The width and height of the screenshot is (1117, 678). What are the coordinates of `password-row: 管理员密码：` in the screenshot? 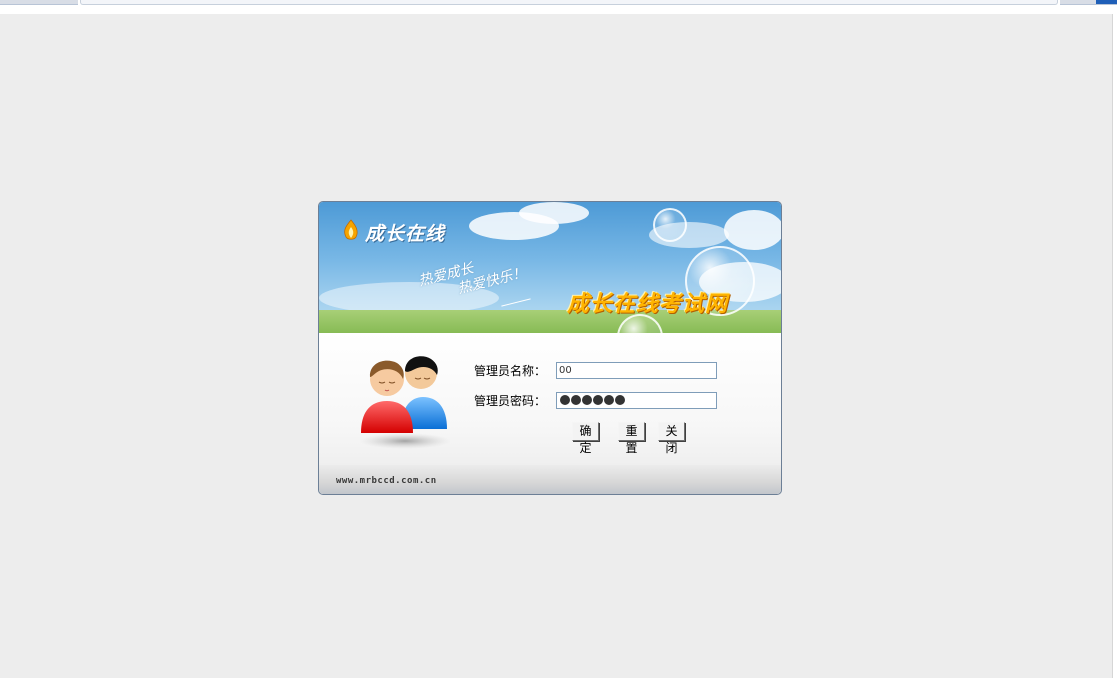 It's located at (595, 400).